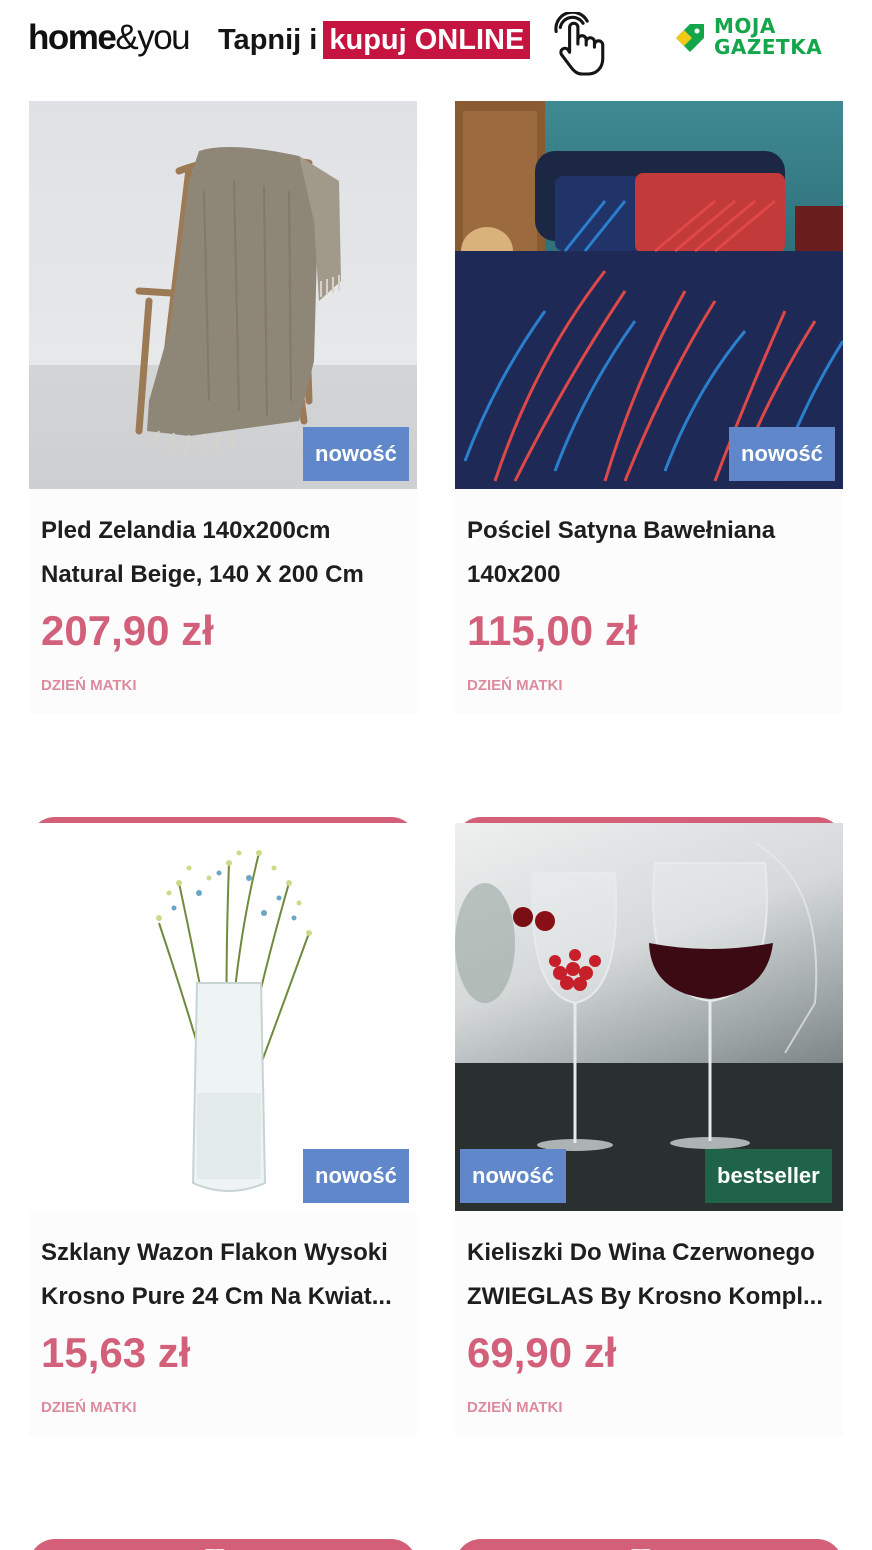  Describe the element at coordinates (268, 39) in the screenshot. I see `tagline-prefix: Tapnij i` at that location.